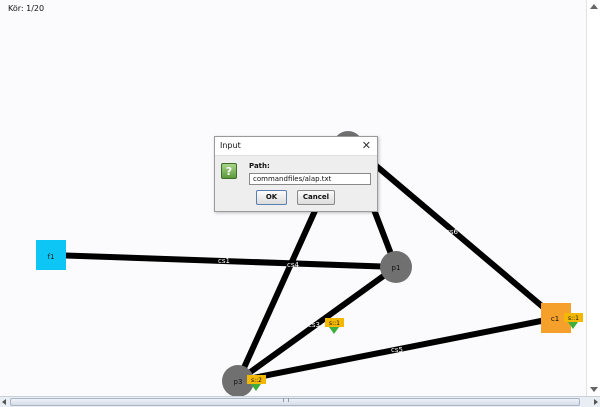 This screenshot has height=407, width=600. What do you see at coordinates (555, 319) in the screenshot?
I see `node-c1-label: c1` at bounding box center [555, 319].